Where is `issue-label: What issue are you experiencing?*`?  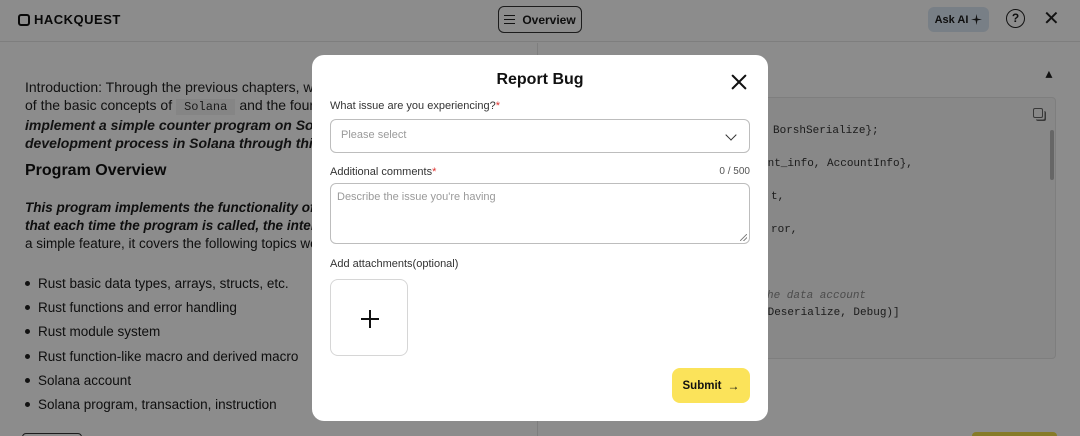
issue-label: What issue are you experiencing?* is located at coordinates (415, 106).